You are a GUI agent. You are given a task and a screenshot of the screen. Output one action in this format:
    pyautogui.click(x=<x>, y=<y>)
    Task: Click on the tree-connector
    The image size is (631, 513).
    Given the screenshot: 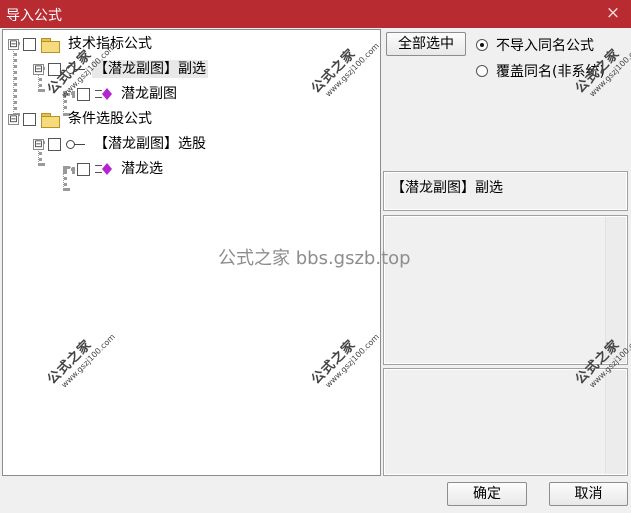 What is the action you would take?
    pyautogui.click(x=69, y=169)
    